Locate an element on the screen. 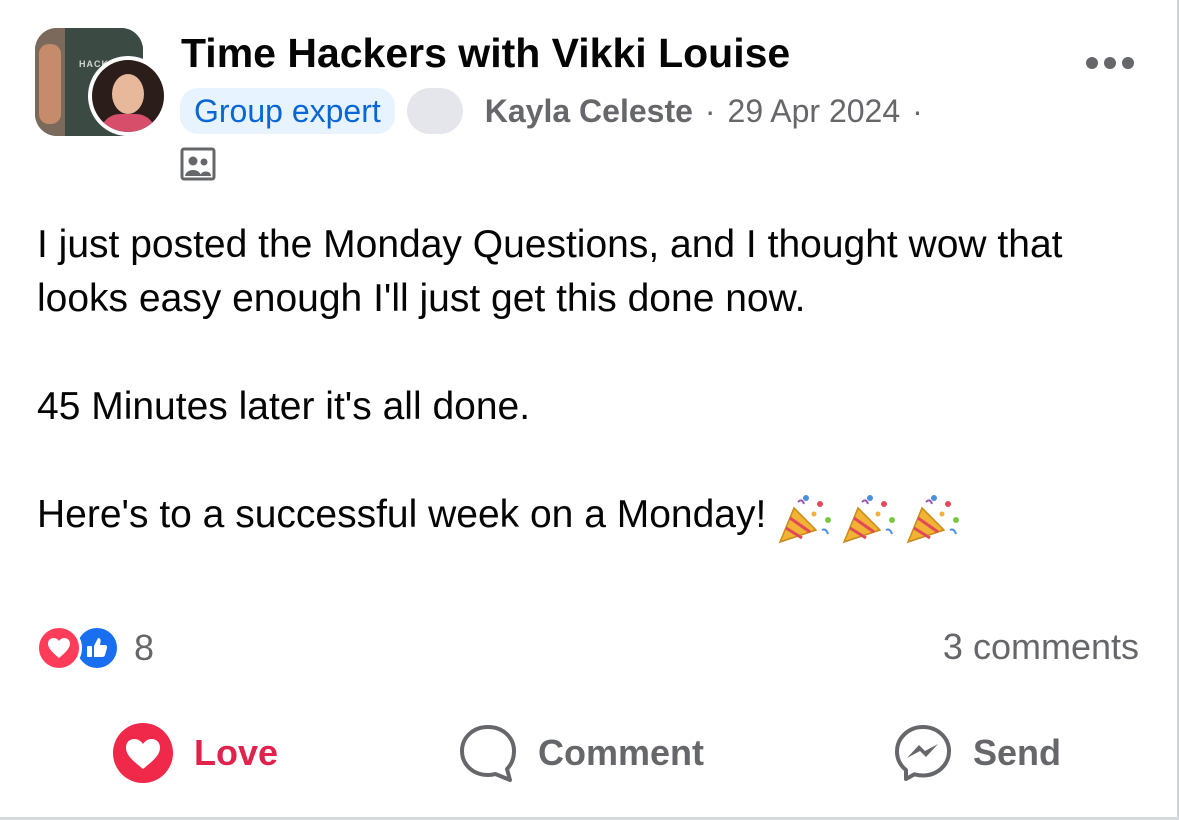  post-paragraph: 45 Minutes later it's all done. is located at coordinates (284, 406).